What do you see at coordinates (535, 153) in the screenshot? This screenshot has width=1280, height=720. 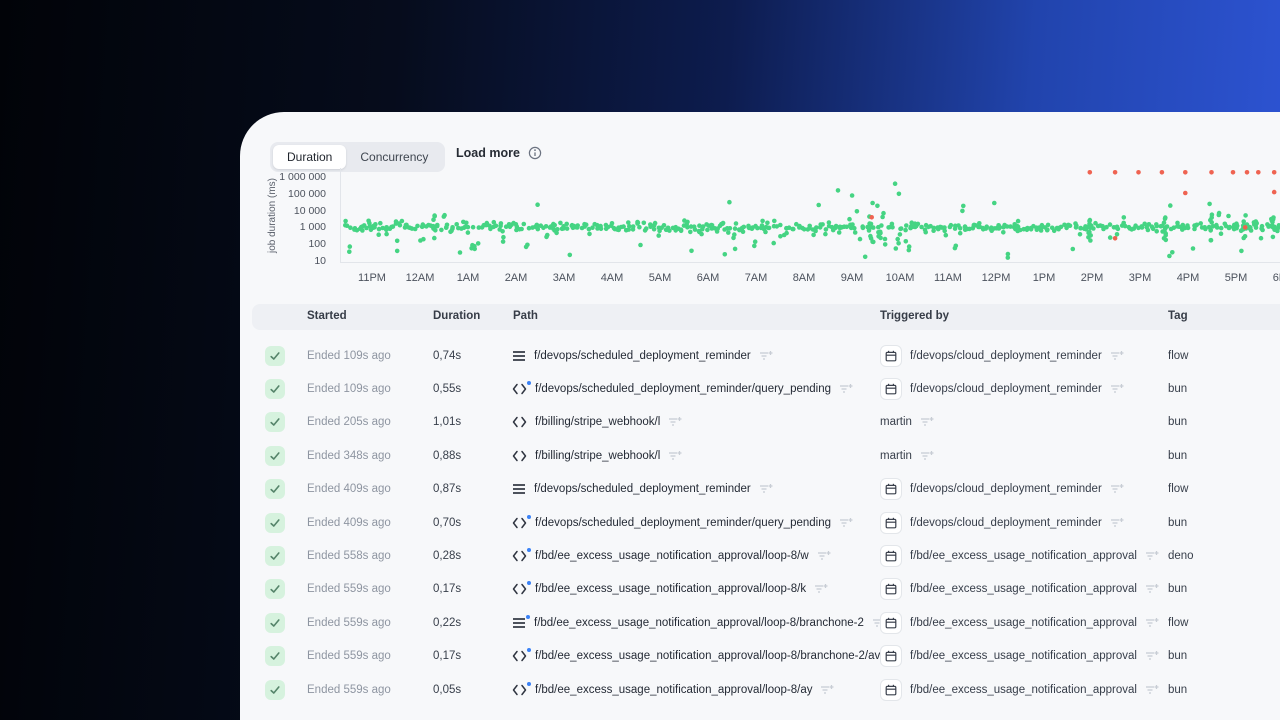 I see `info-icon` at bounding box center [535, 153].